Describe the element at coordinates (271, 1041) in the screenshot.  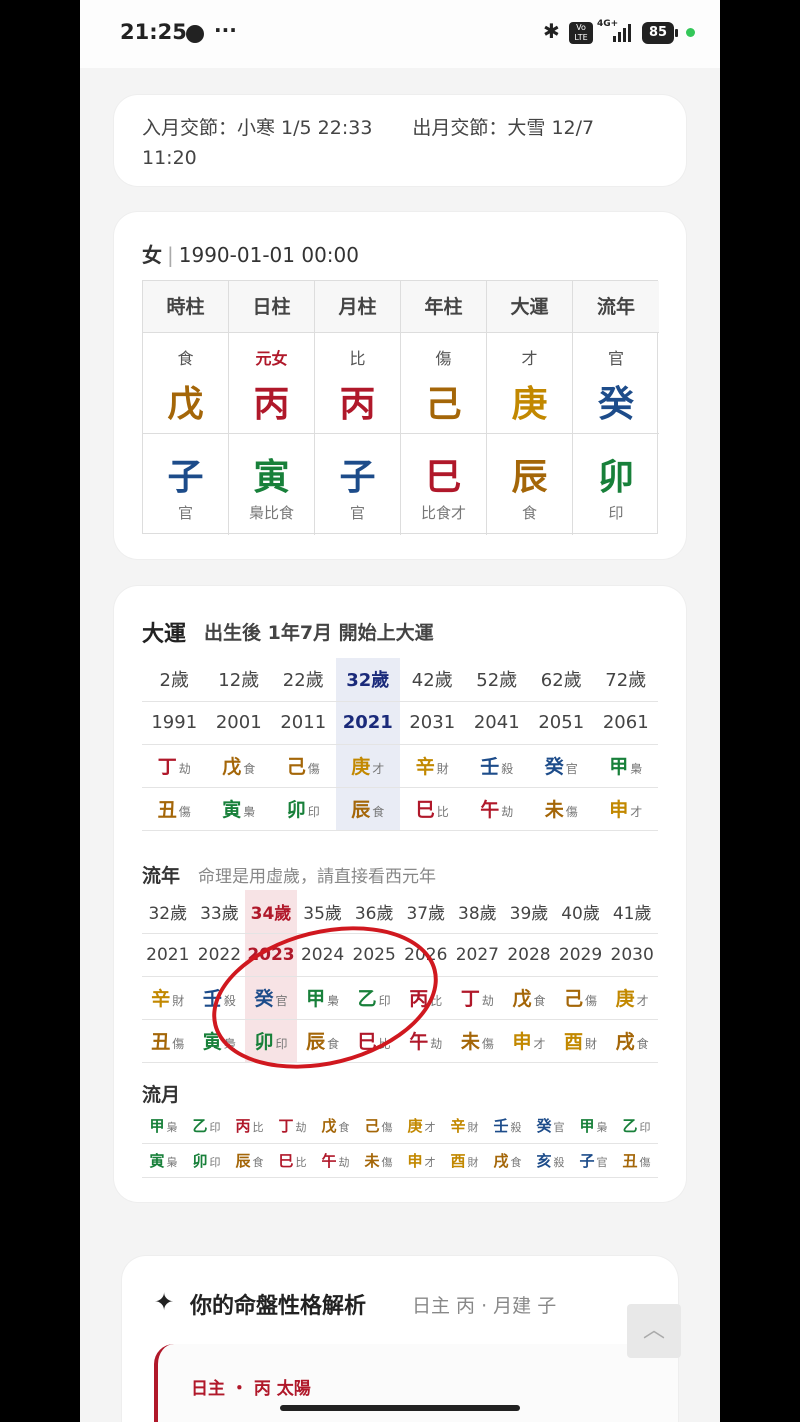
I see `liunian-cell: 卯印` at that location.